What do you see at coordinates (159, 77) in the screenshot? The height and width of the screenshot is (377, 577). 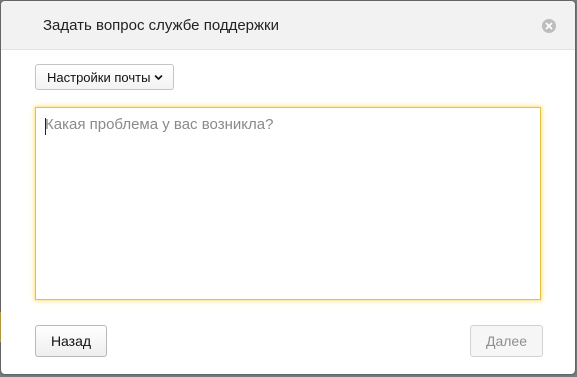 I see `chevron-down-icon` at bounding box center [159, 77].